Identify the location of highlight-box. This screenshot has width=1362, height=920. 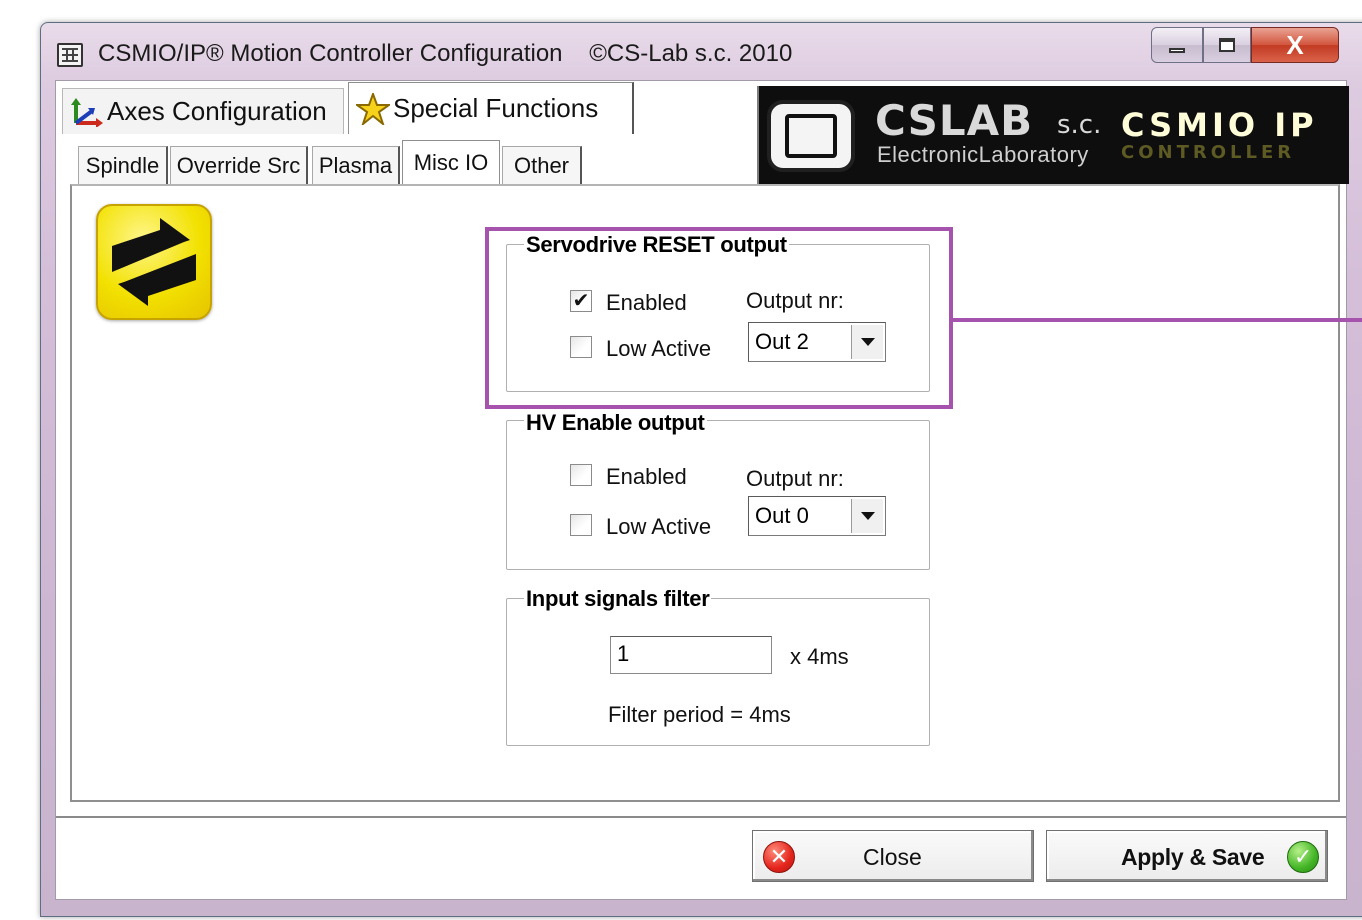
(719, 318).